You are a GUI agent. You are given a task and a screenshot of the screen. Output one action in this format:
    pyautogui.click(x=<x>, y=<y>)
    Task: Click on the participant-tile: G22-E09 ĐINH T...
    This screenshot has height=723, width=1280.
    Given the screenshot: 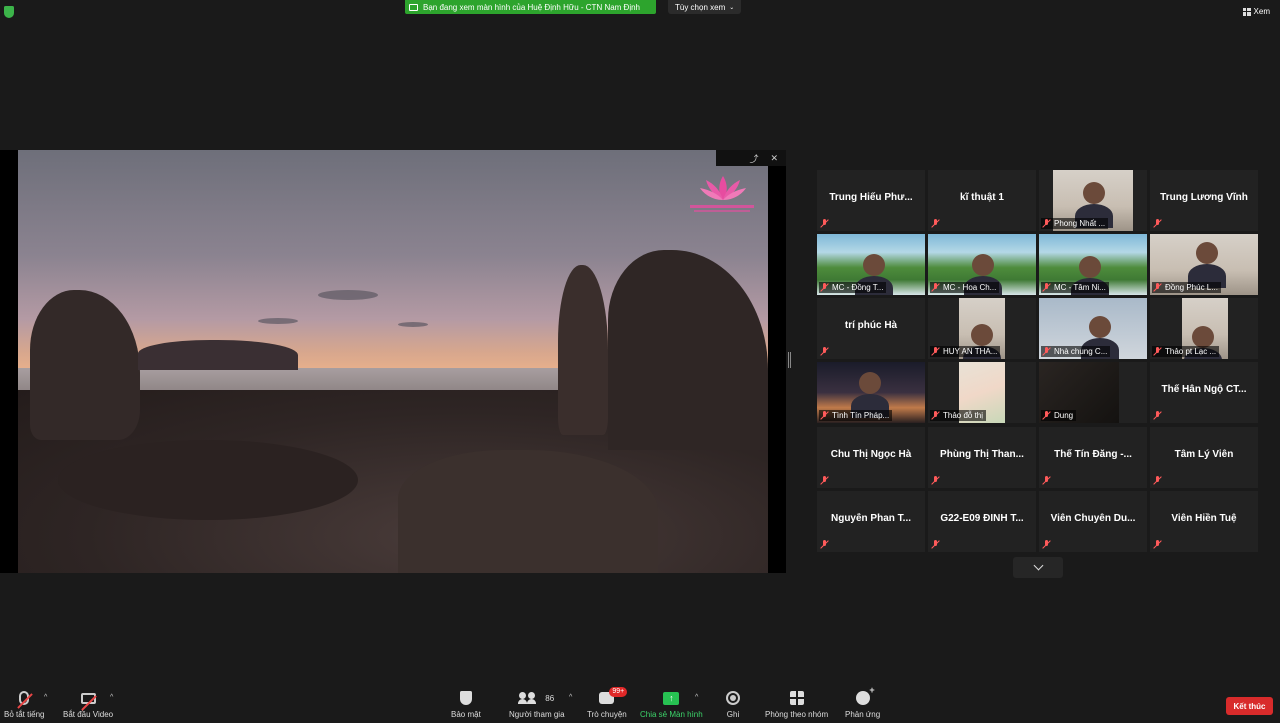 What is the action you would take?
    pyautogui.click(x=982, y=521)
    